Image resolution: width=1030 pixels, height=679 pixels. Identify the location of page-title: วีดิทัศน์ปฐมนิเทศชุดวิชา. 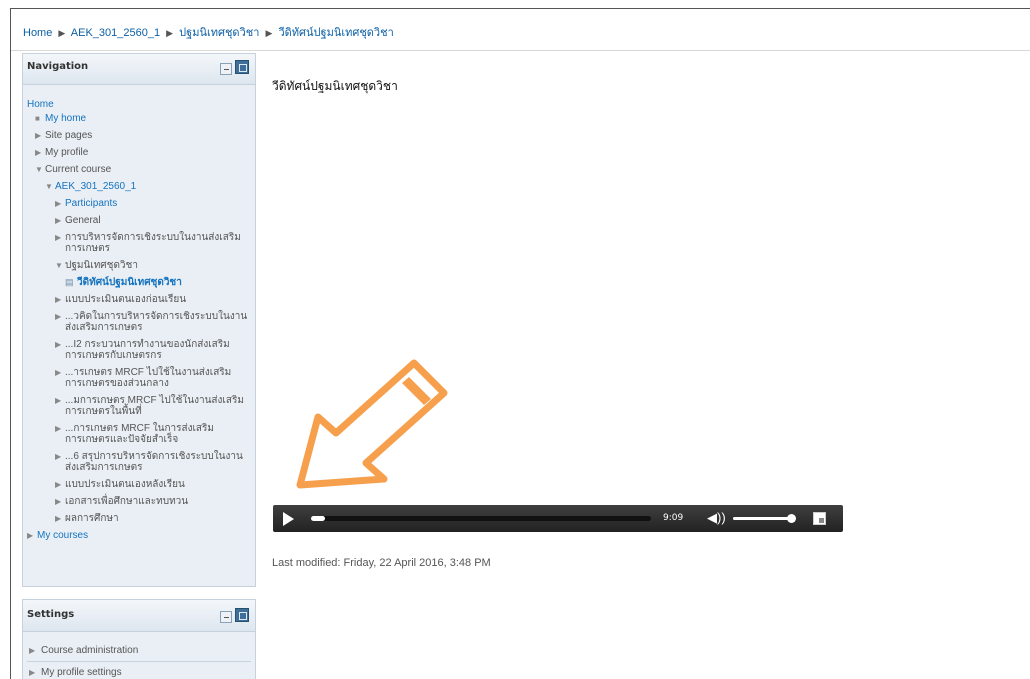
(335, 86).